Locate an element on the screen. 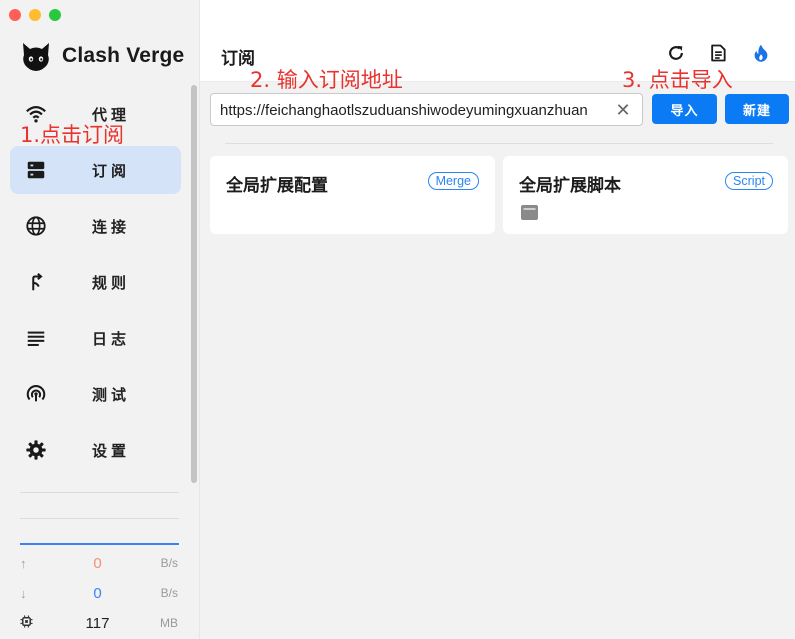  gear-icon is located at coordinates (36, 450).